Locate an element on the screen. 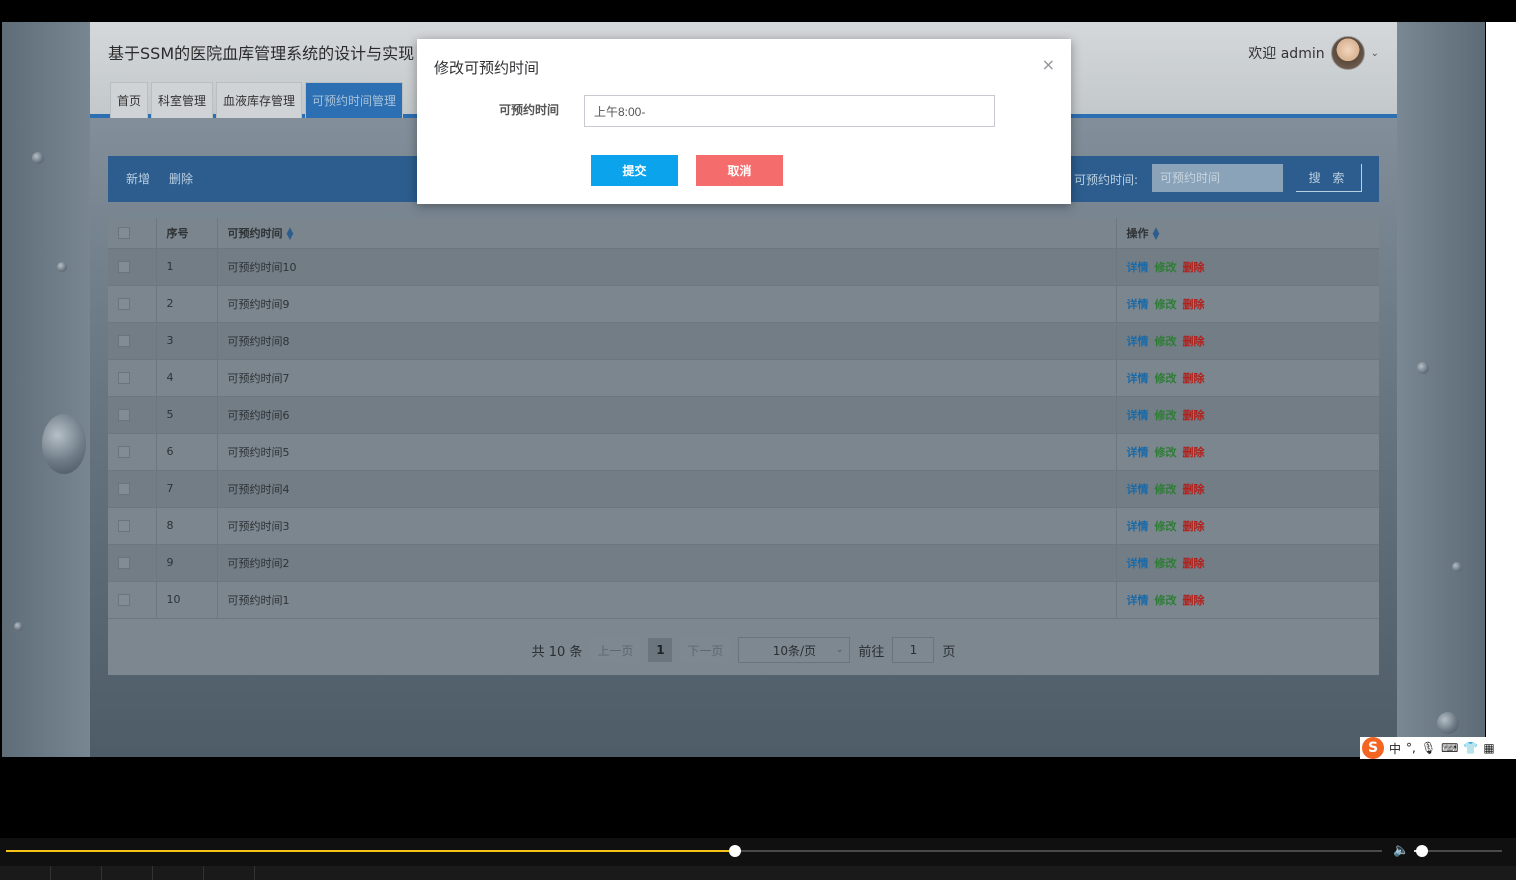  browser-scrollbar is located at coordinates (1501, 389).